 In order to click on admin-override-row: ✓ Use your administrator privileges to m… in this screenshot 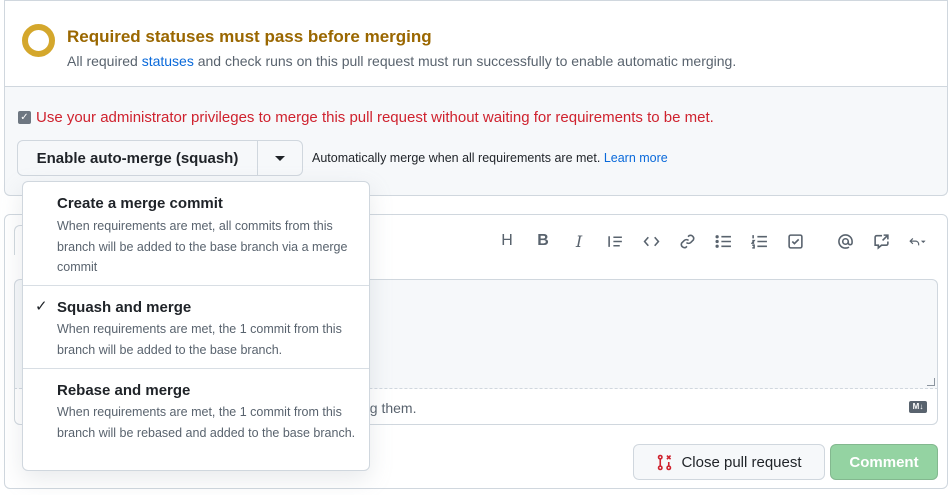, I will do `click(366, 117)`.